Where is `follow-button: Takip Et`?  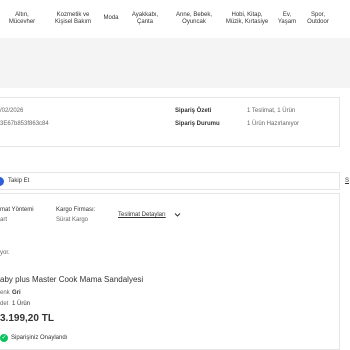 follow-button: Takip Et is located at coordinates (18, 181).